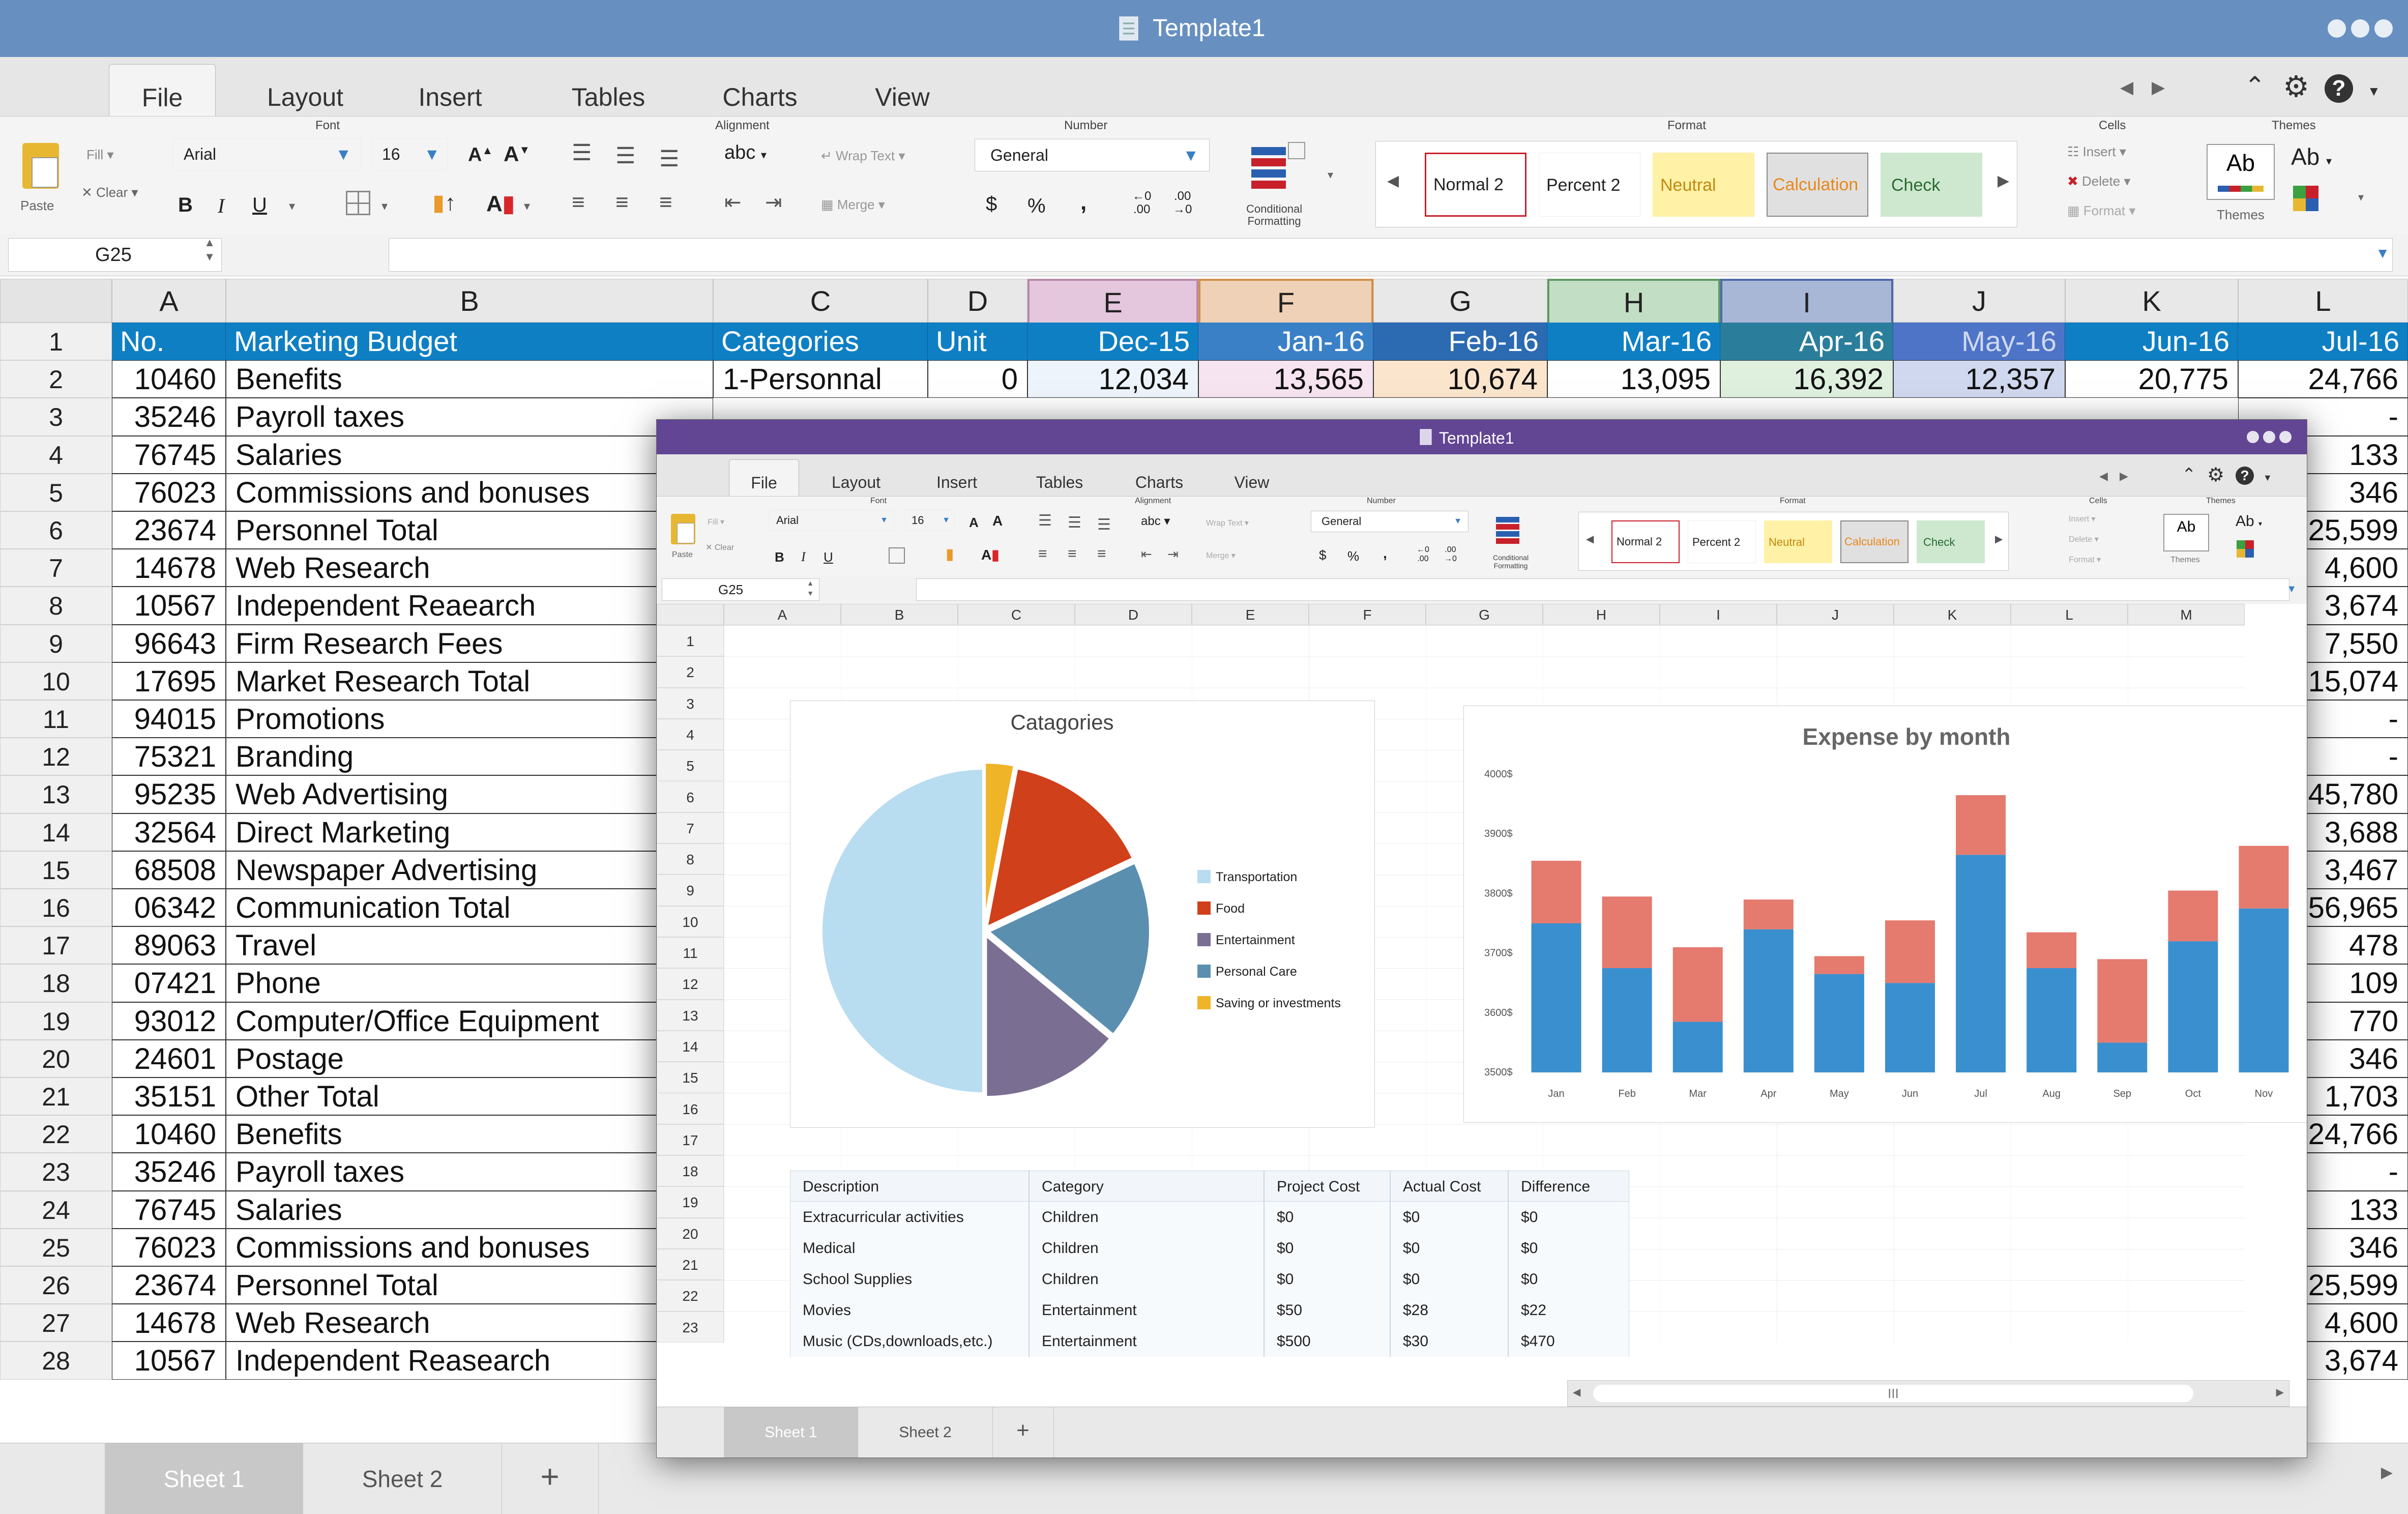 The height and width of the screenshot is (1514, 2408). I want to click on data-cell: 12,034, so click(1112, 379).